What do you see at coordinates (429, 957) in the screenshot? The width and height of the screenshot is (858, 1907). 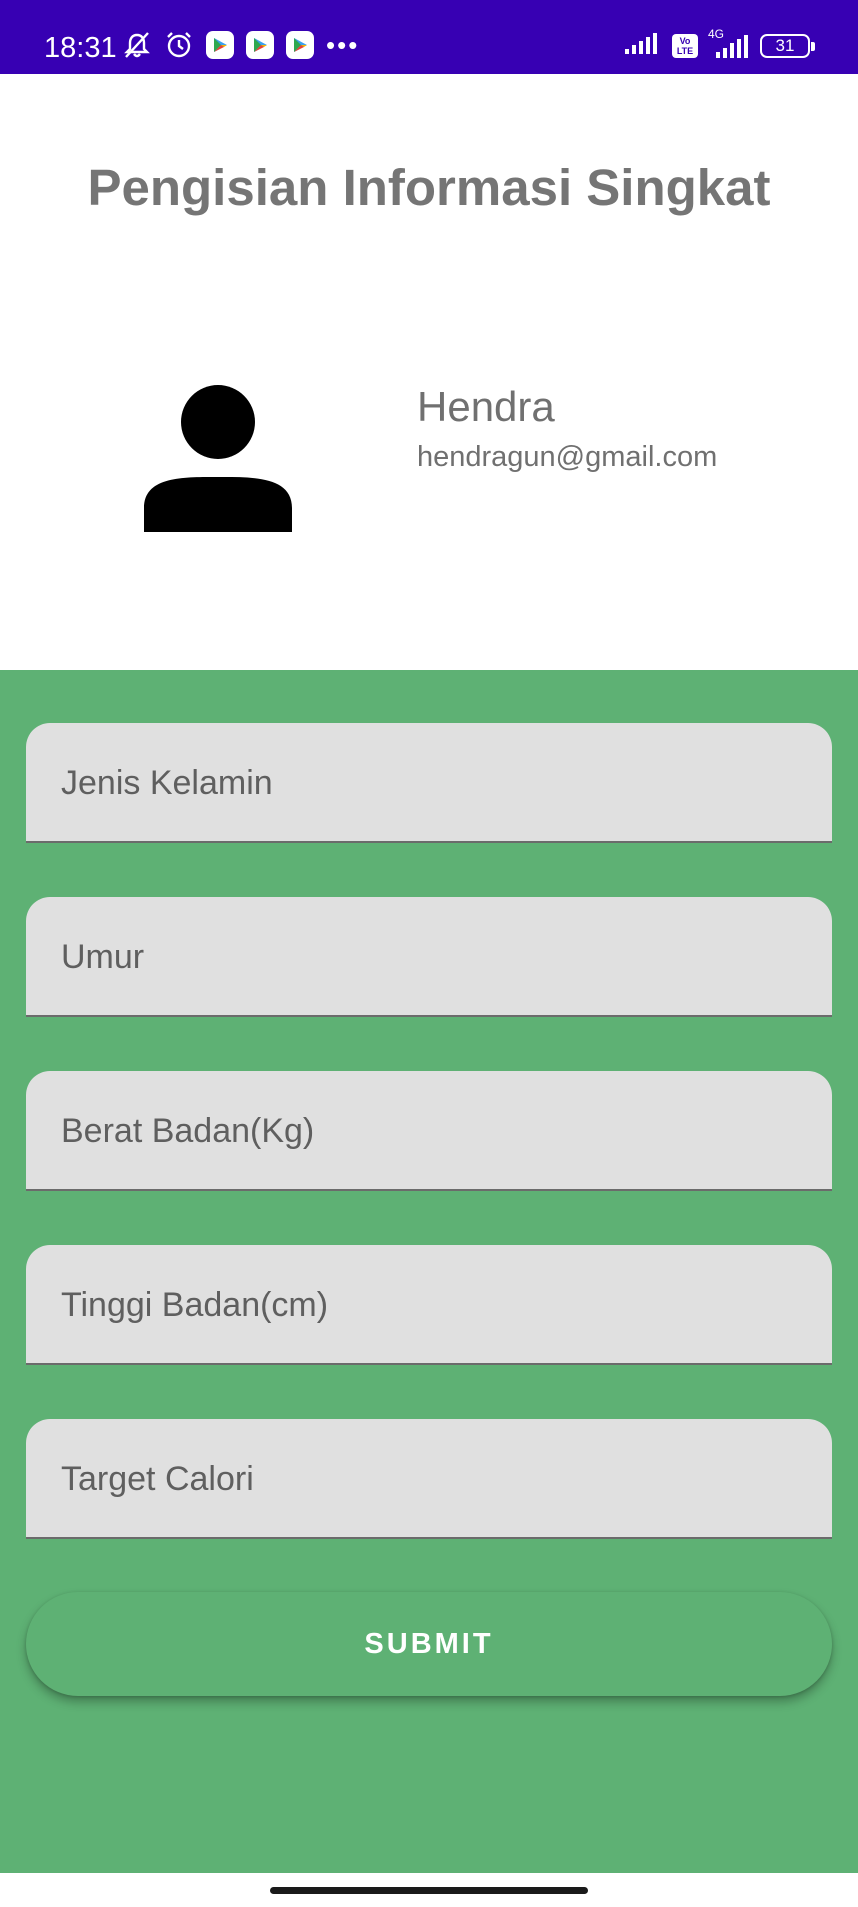 I see `age-field: Umur` at bounding box center [429, 957].